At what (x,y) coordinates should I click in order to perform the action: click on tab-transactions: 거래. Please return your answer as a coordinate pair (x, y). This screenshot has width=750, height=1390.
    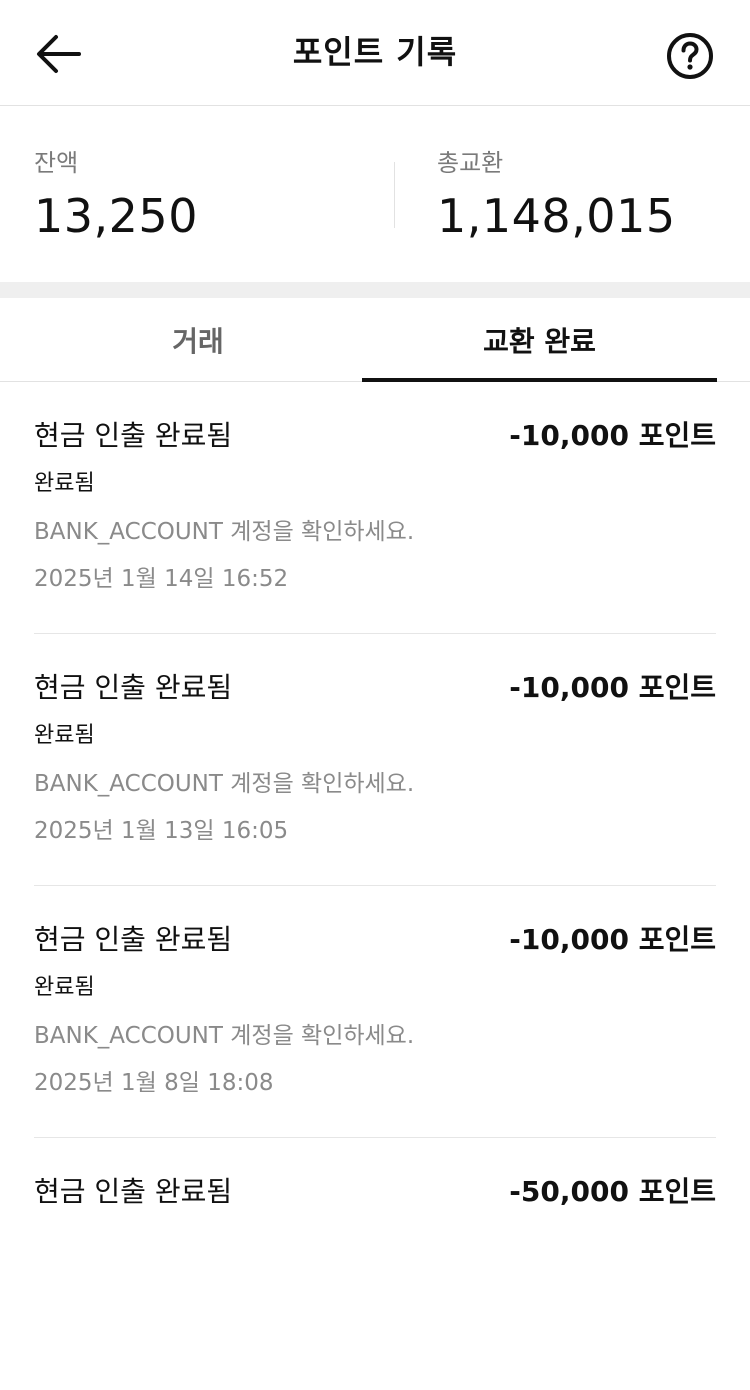
    Looking at the image, I should click on (198, 340).